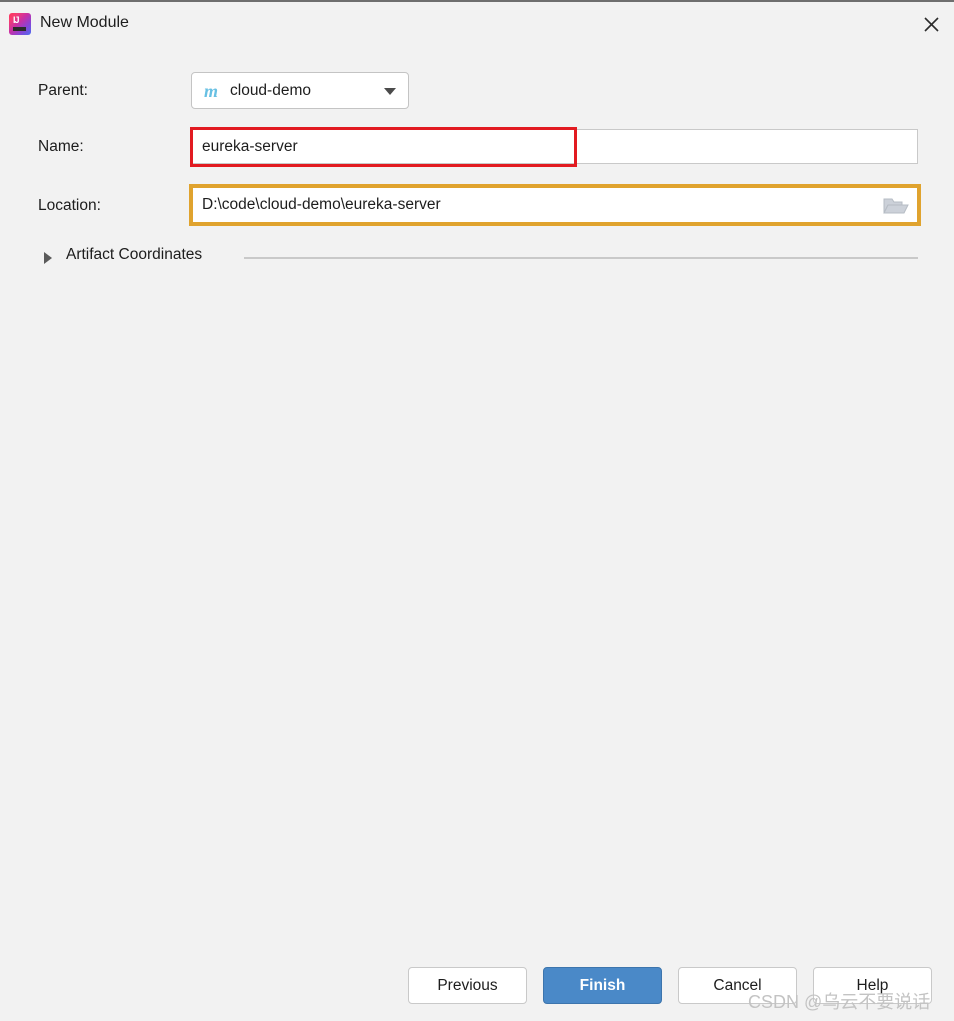  I want to click on folder-open-icon, so click(896, 209).